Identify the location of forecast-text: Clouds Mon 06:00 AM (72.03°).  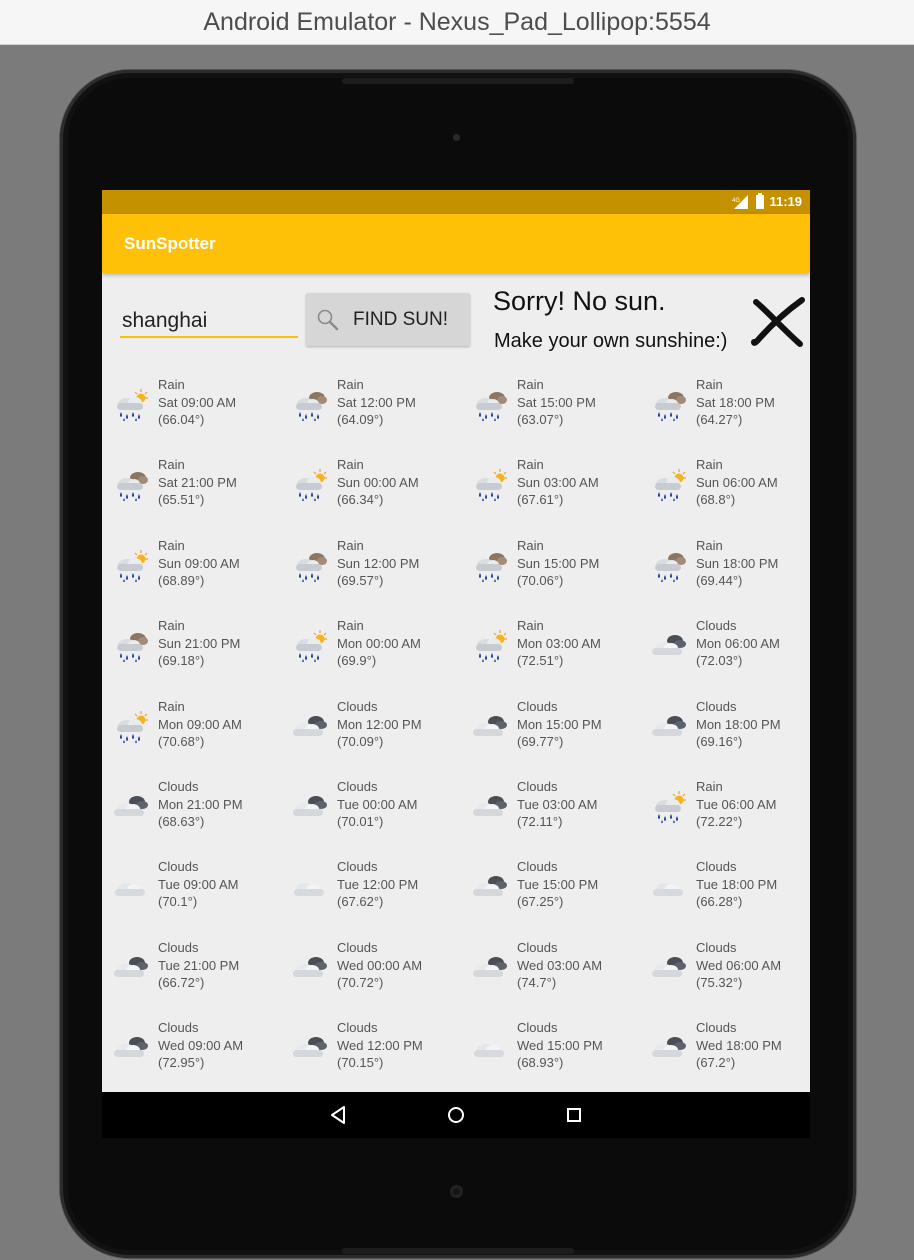
(738, 643).